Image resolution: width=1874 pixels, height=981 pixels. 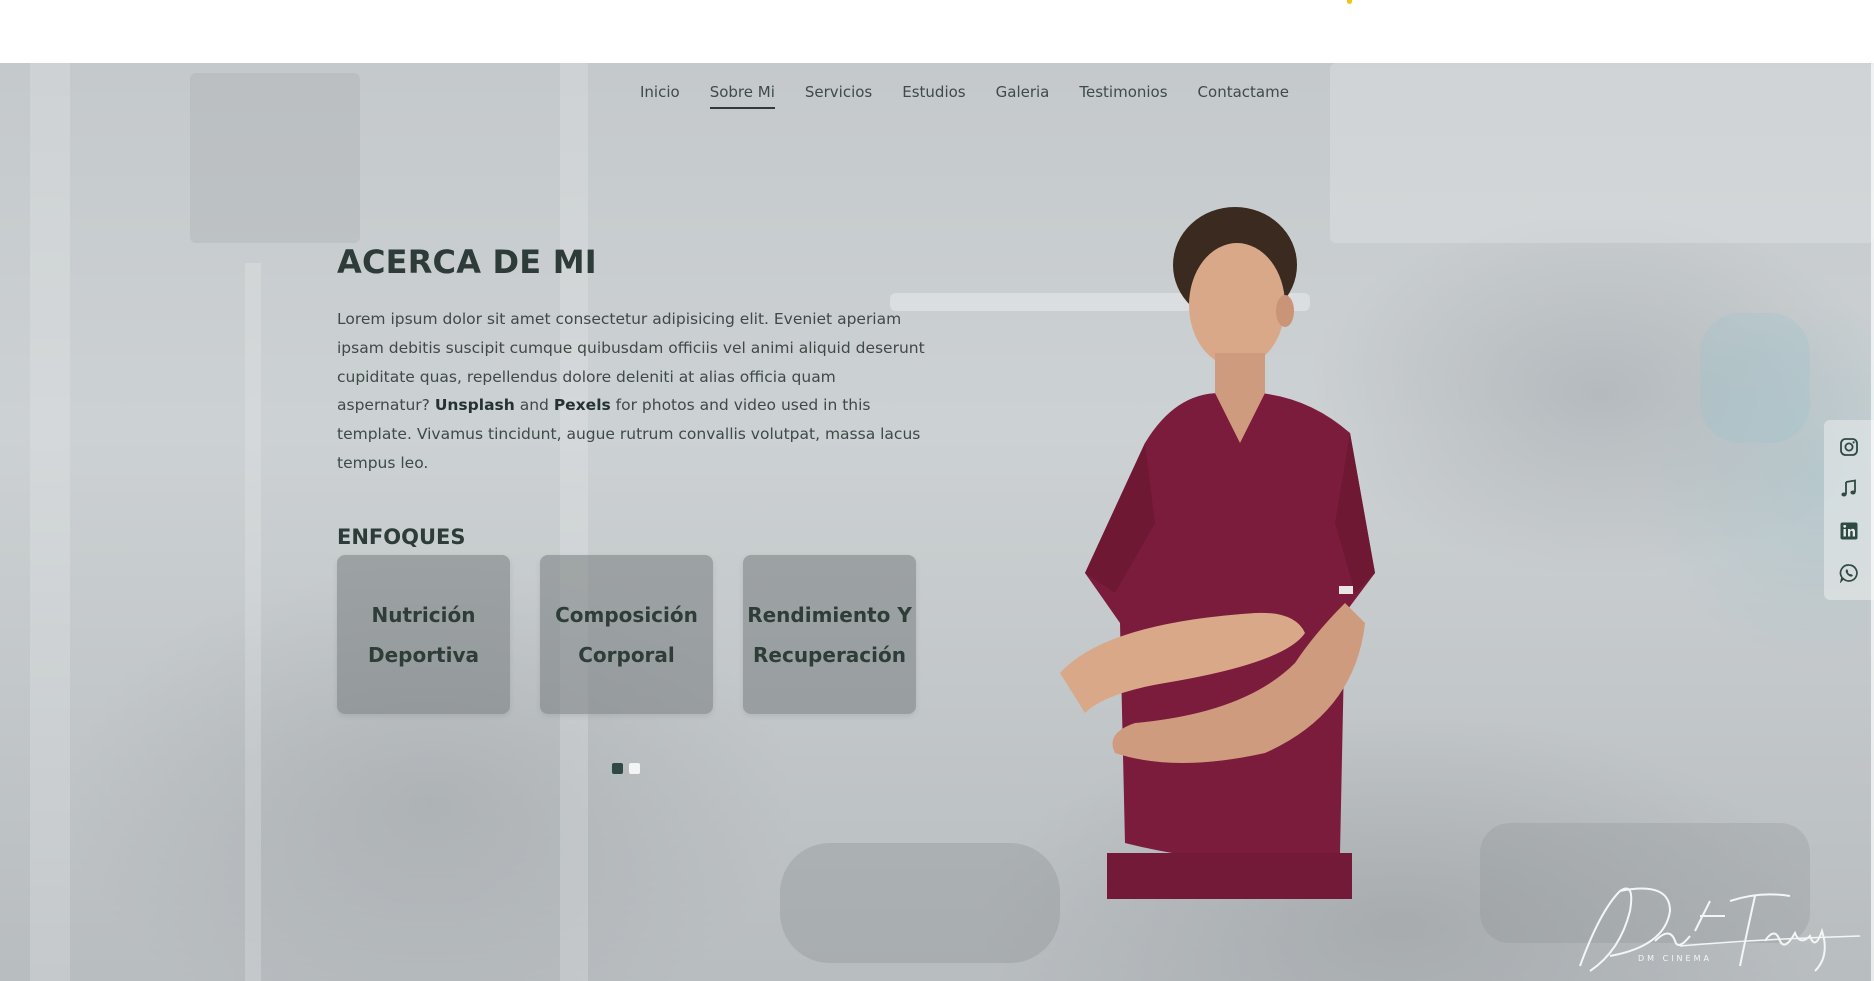 I want to click on about-text: and, so click(x=534, y=405).